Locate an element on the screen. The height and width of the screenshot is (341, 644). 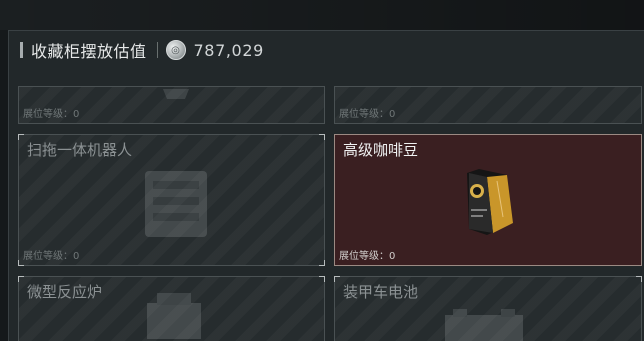
header-accent-bar is located at coordinates (21, 50).